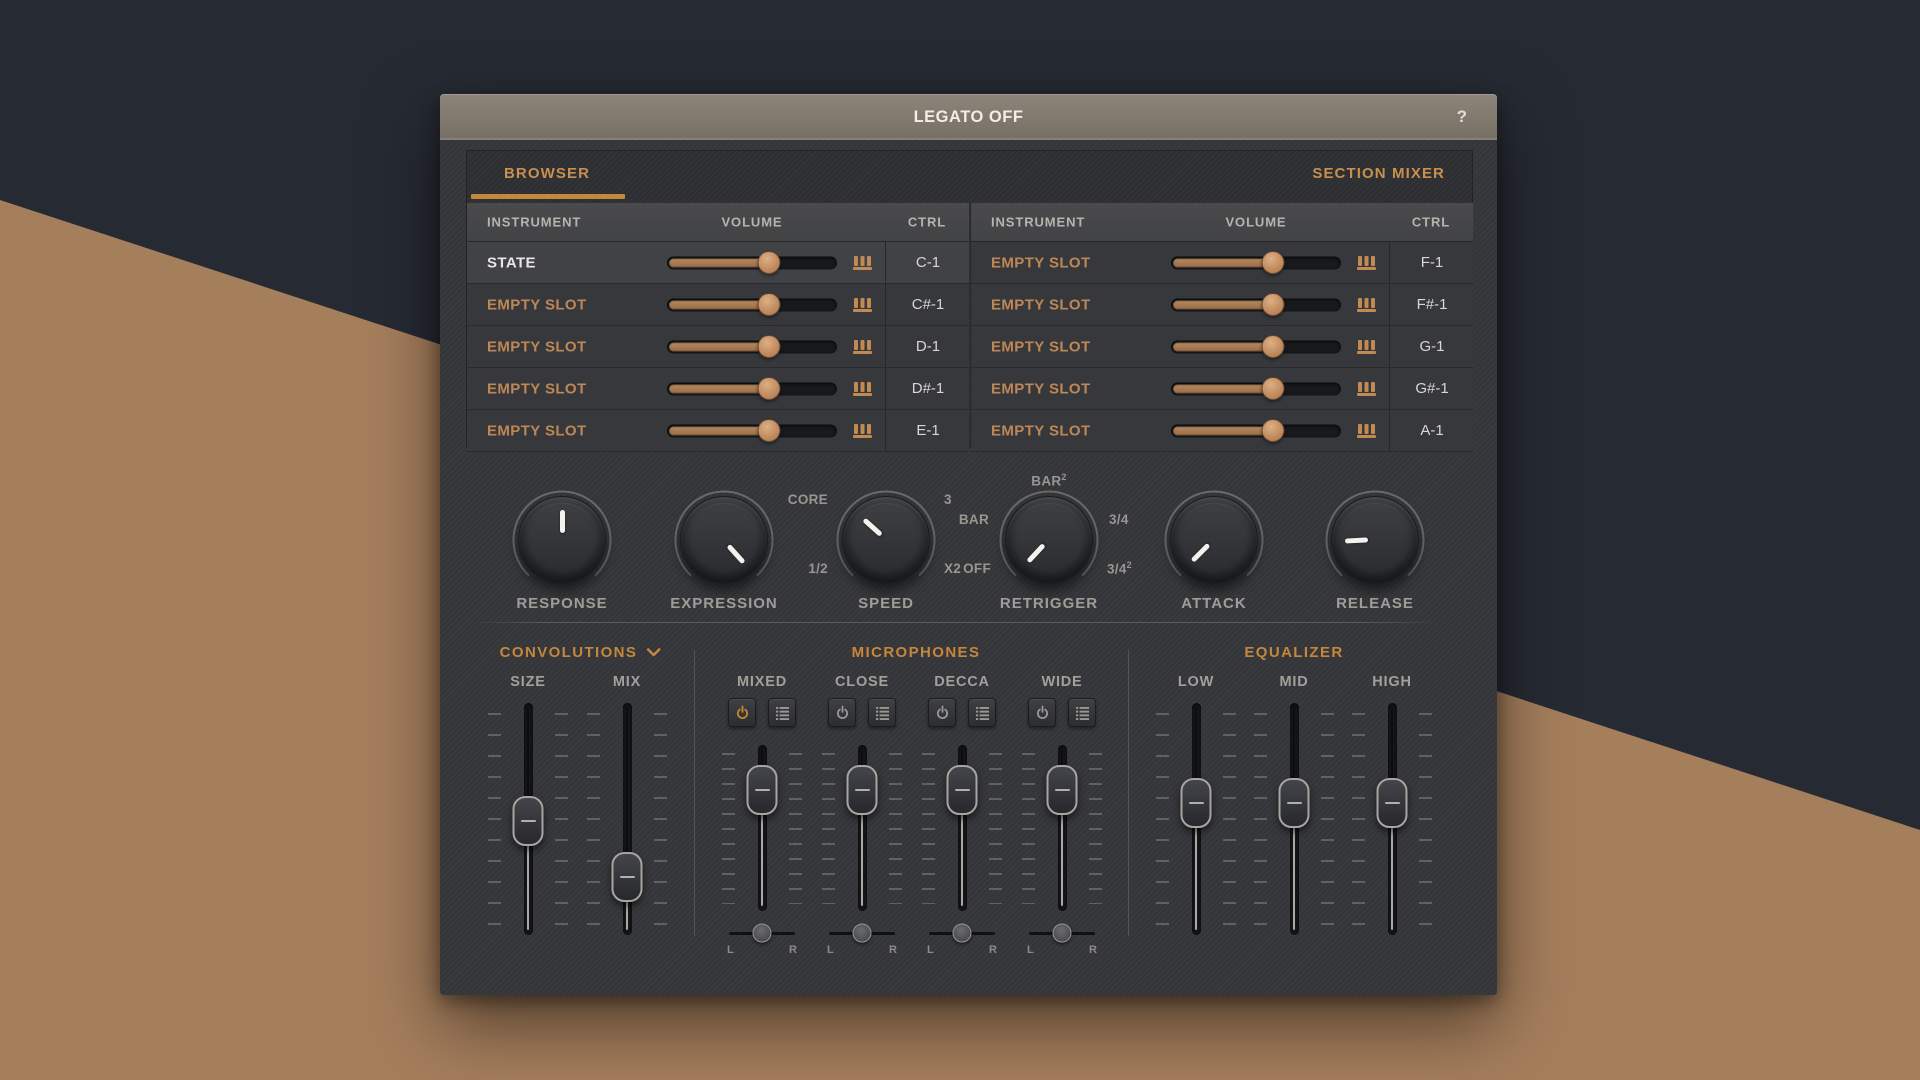 This screenshot has height=1080, width=1920. What do you see at coordinates (1431, 262) in the screenshot?
I see `ctrl-value: F-1` at bounding box center [1431, 262].